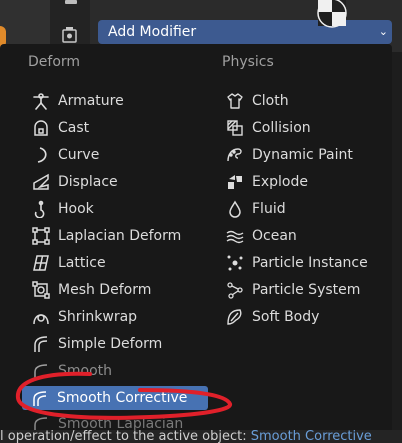  Describe the element at coordinates (234, 317) in the screenshot. I see `soft-body-icon` at that location.